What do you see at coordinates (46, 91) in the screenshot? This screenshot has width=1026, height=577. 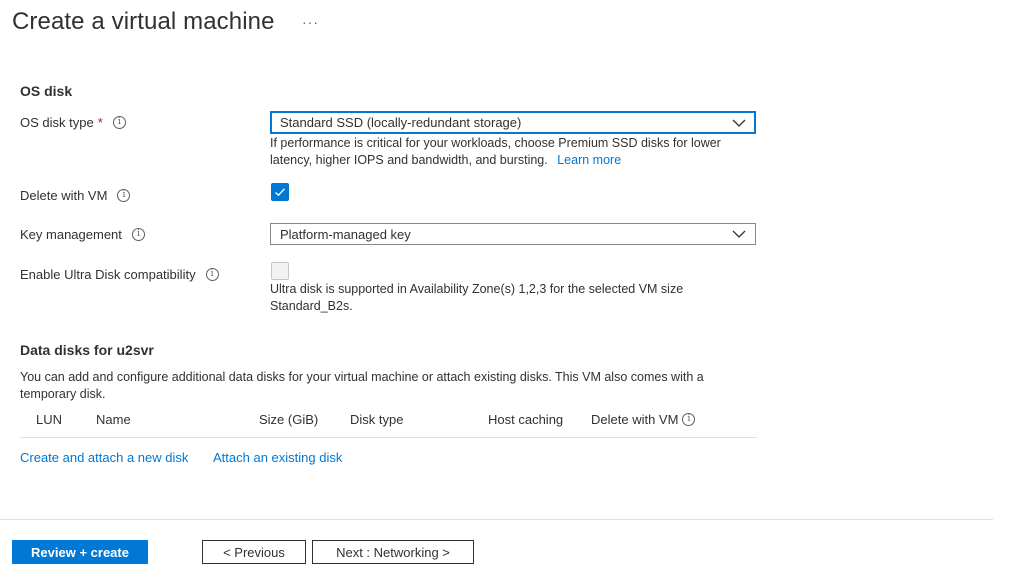 I see `os-disk-section-title: OS disk` at bounding box center [46, 91].